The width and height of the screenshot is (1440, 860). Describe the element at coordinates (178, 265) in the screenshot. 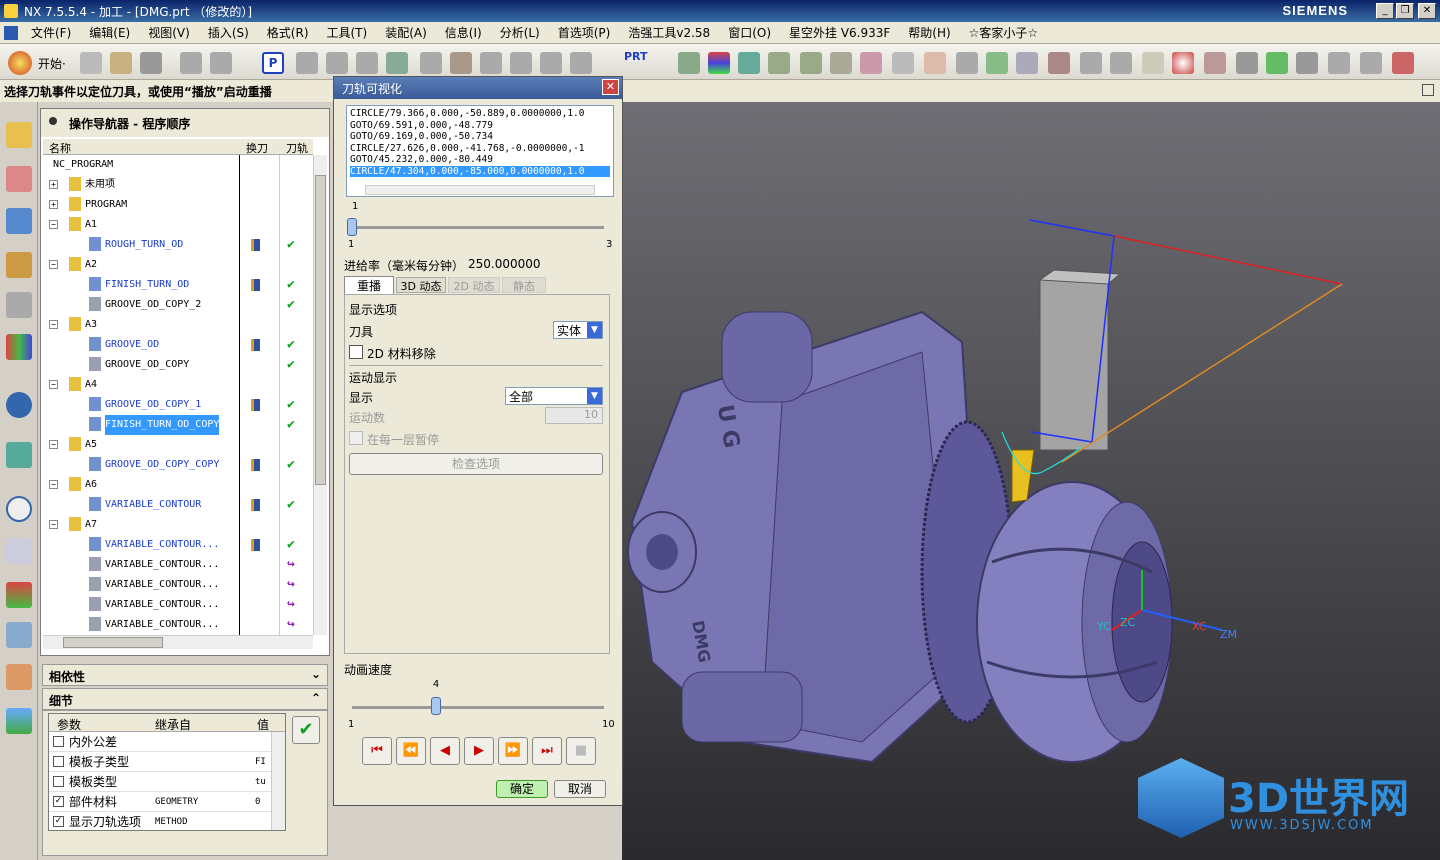

I see `tree-group: − A2` at that location.